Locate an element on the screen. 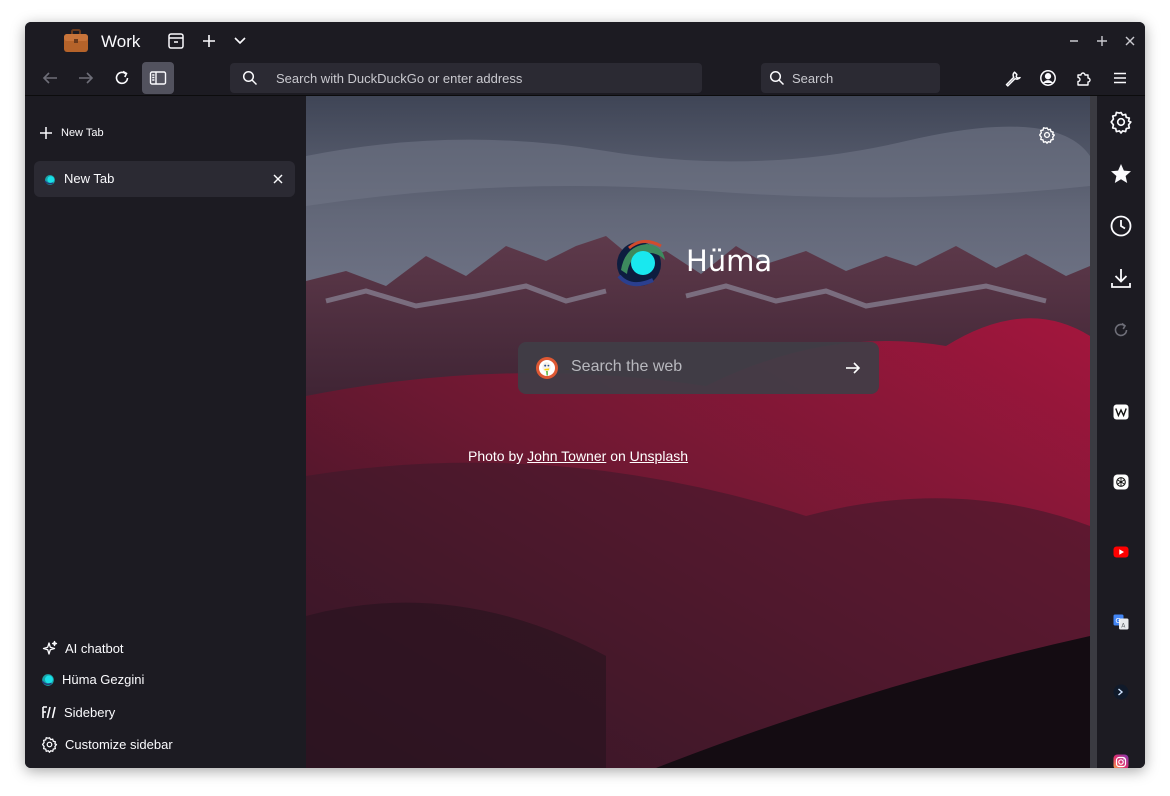 The height and width of the screenshot is (796, 1170). sidebery-icon is located at coordinates (49, 712).